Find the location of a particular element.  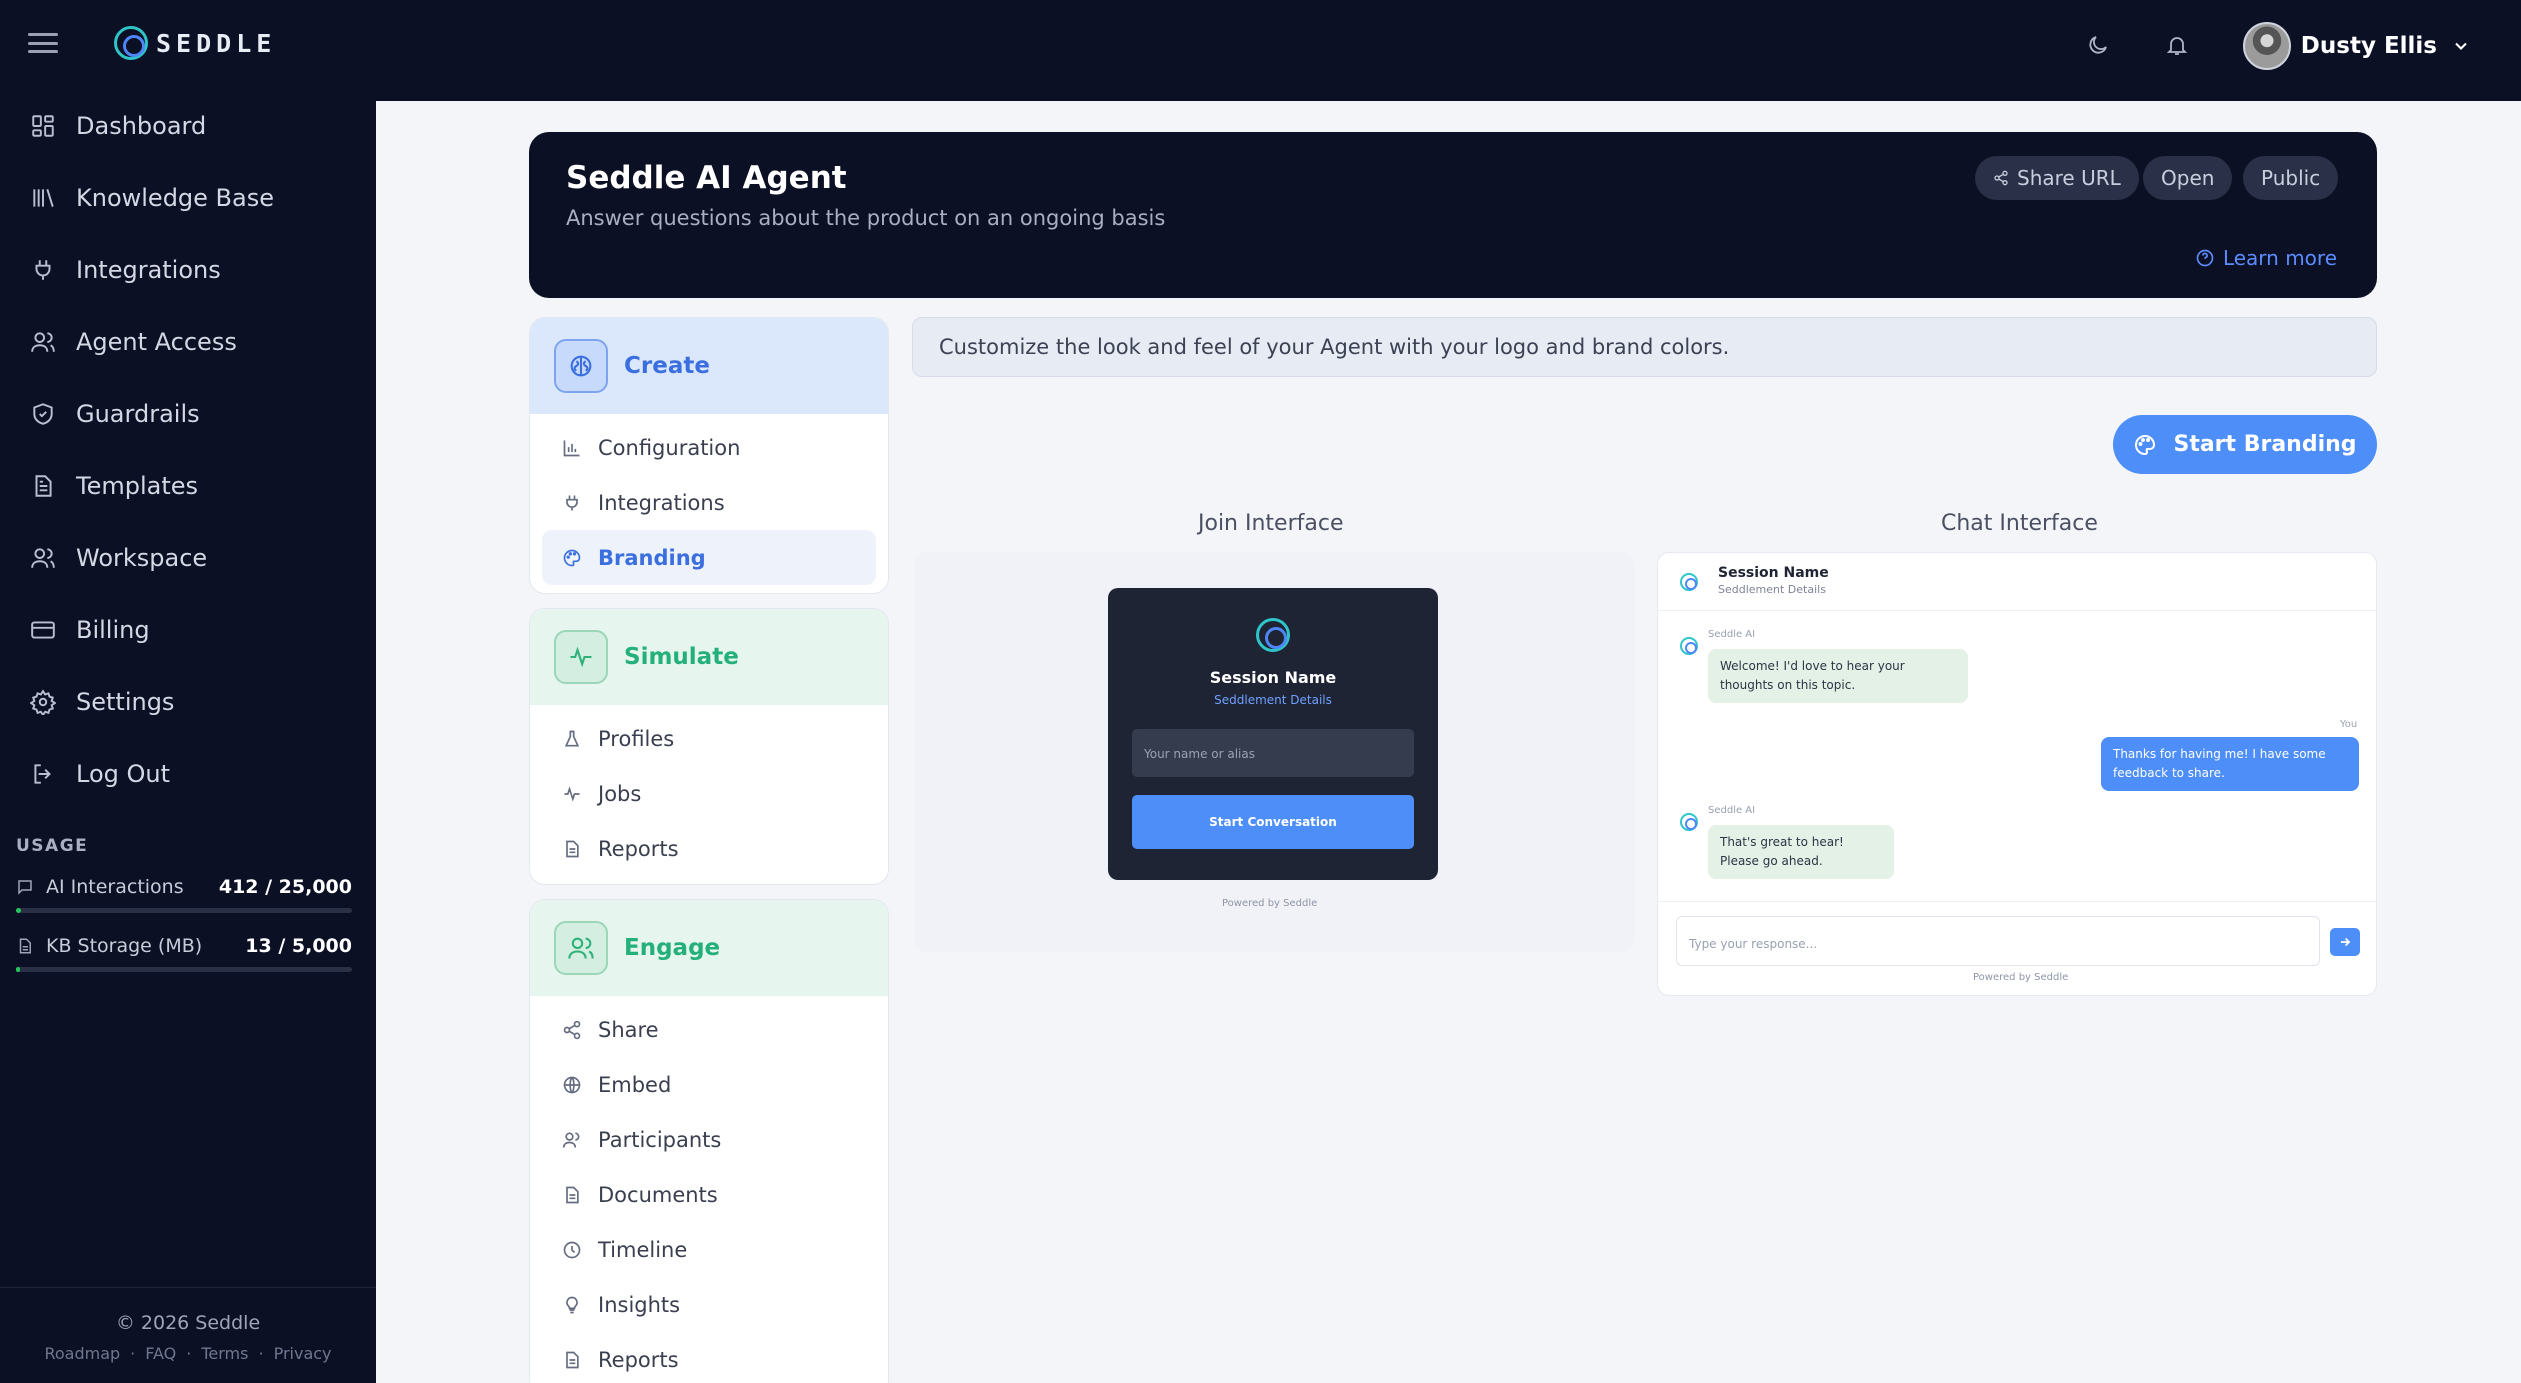

sidebar-item-agent-access: Agent Access is located at coordinates (188, 342).